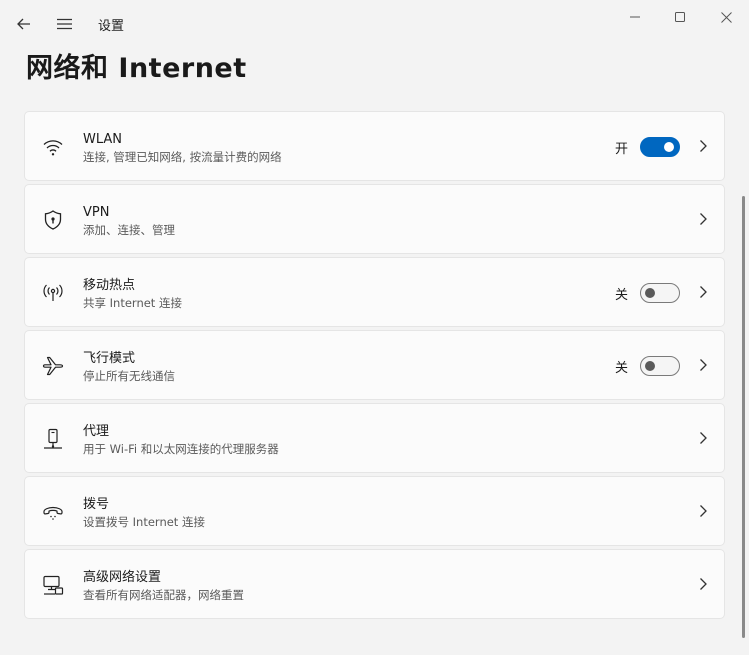  I want to click on back-arrow-icon, so click(23, 24).